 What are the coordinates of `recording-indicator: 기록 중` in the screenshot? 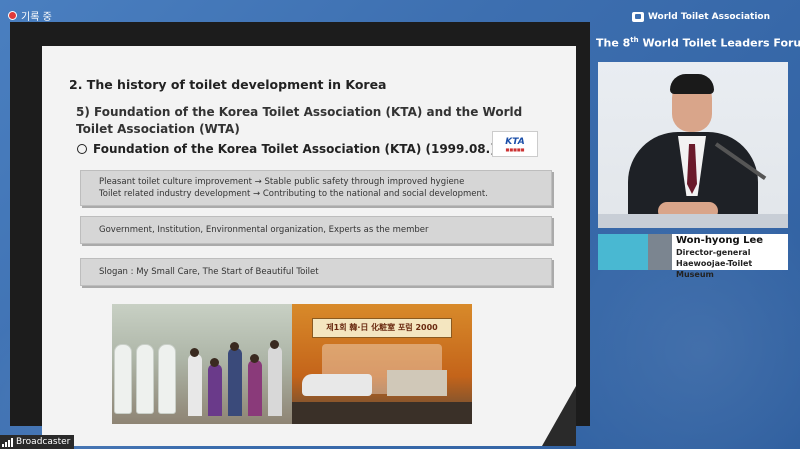 It's located at (30, 15).